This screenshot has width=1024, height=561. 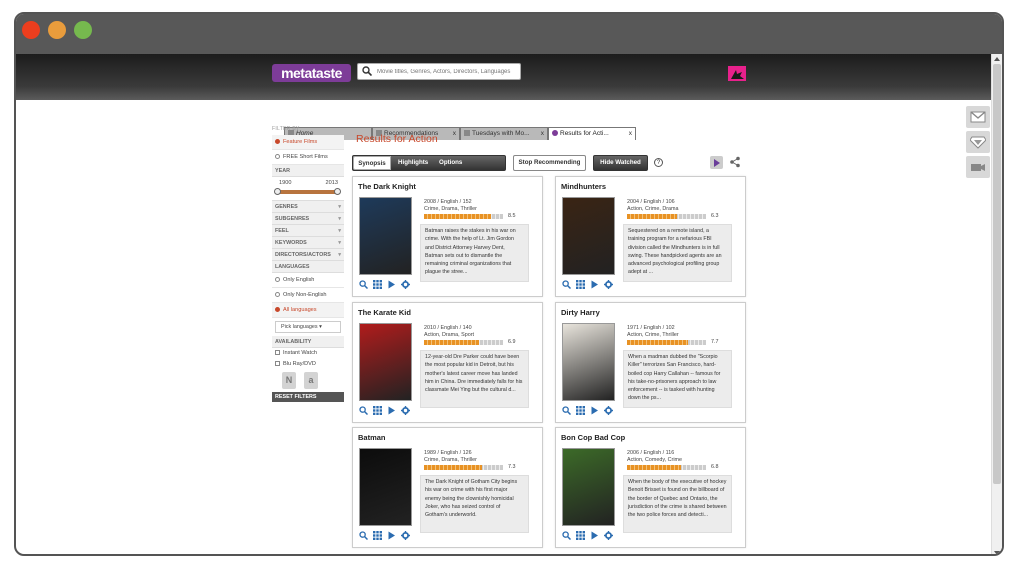 What do you see at coordinates (450, 163) in the screenshot?
I see `options-tab: Options` at bounding box center [450, 163].